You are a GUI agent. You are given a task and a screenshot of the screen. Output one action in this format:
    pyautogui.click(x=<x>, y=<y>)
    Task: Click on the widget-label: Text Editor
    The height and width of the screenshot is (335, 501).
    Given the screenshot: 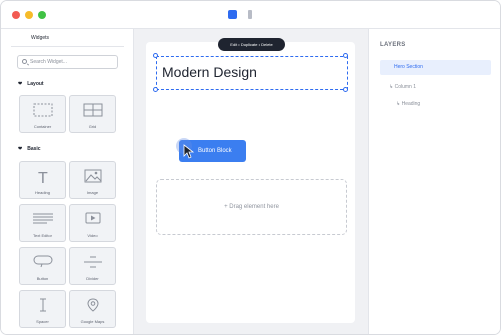 What is the action you would take?
    pyautogui.click(x=42, y=235)
    